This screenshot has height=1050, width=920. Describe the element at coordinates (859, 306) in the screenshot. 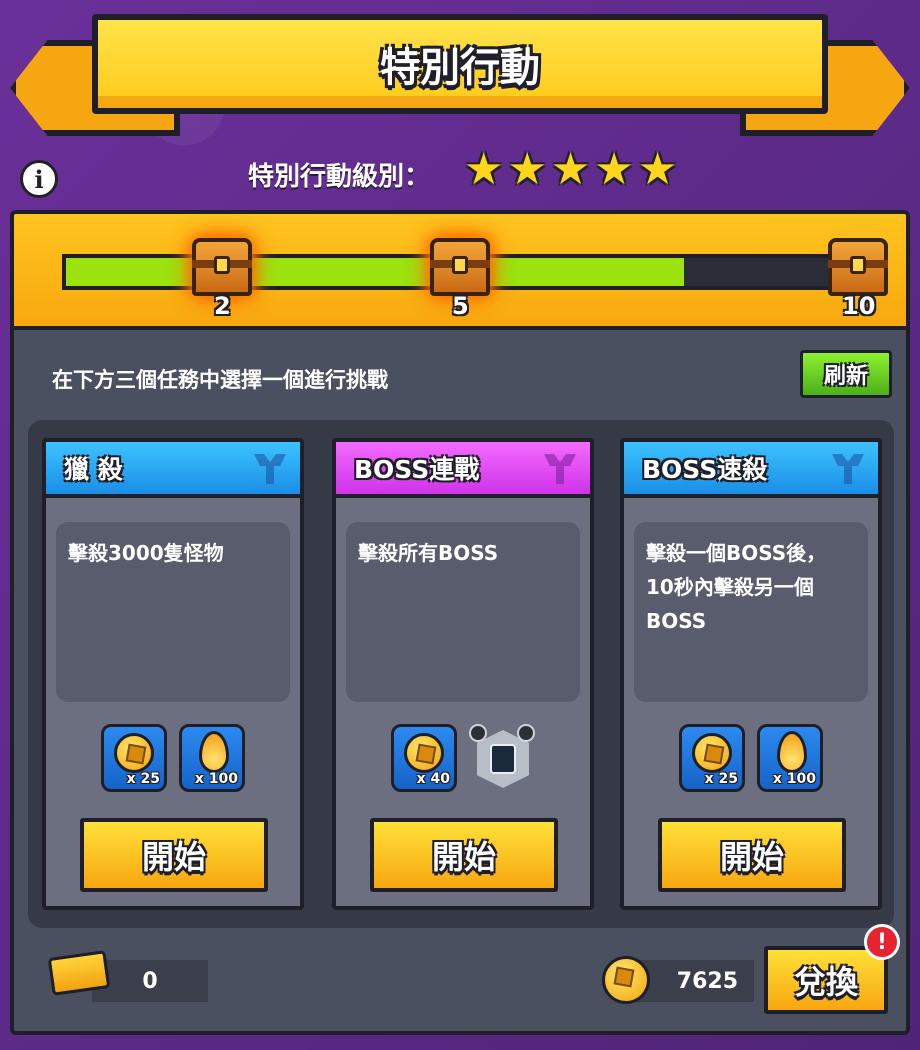

I see `milestone-label: 10` at that location.